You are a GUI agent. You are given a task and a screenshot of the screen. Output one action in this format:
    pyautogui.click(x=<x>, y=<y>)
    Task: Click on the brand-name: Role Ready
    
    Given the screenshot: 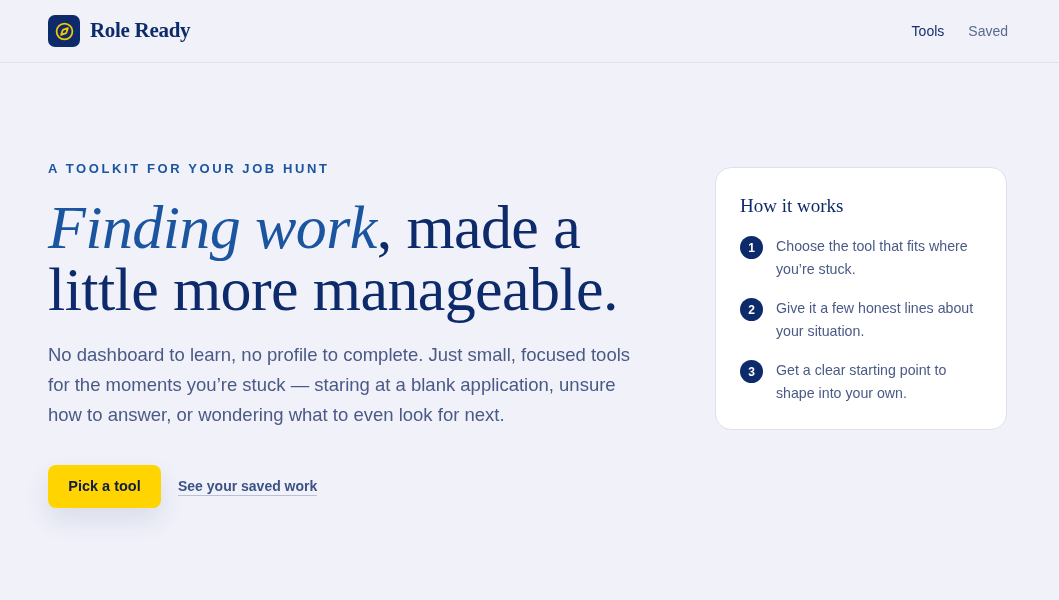 What is the action you would take?
    pyautogui.click(x=140, y=31)
    